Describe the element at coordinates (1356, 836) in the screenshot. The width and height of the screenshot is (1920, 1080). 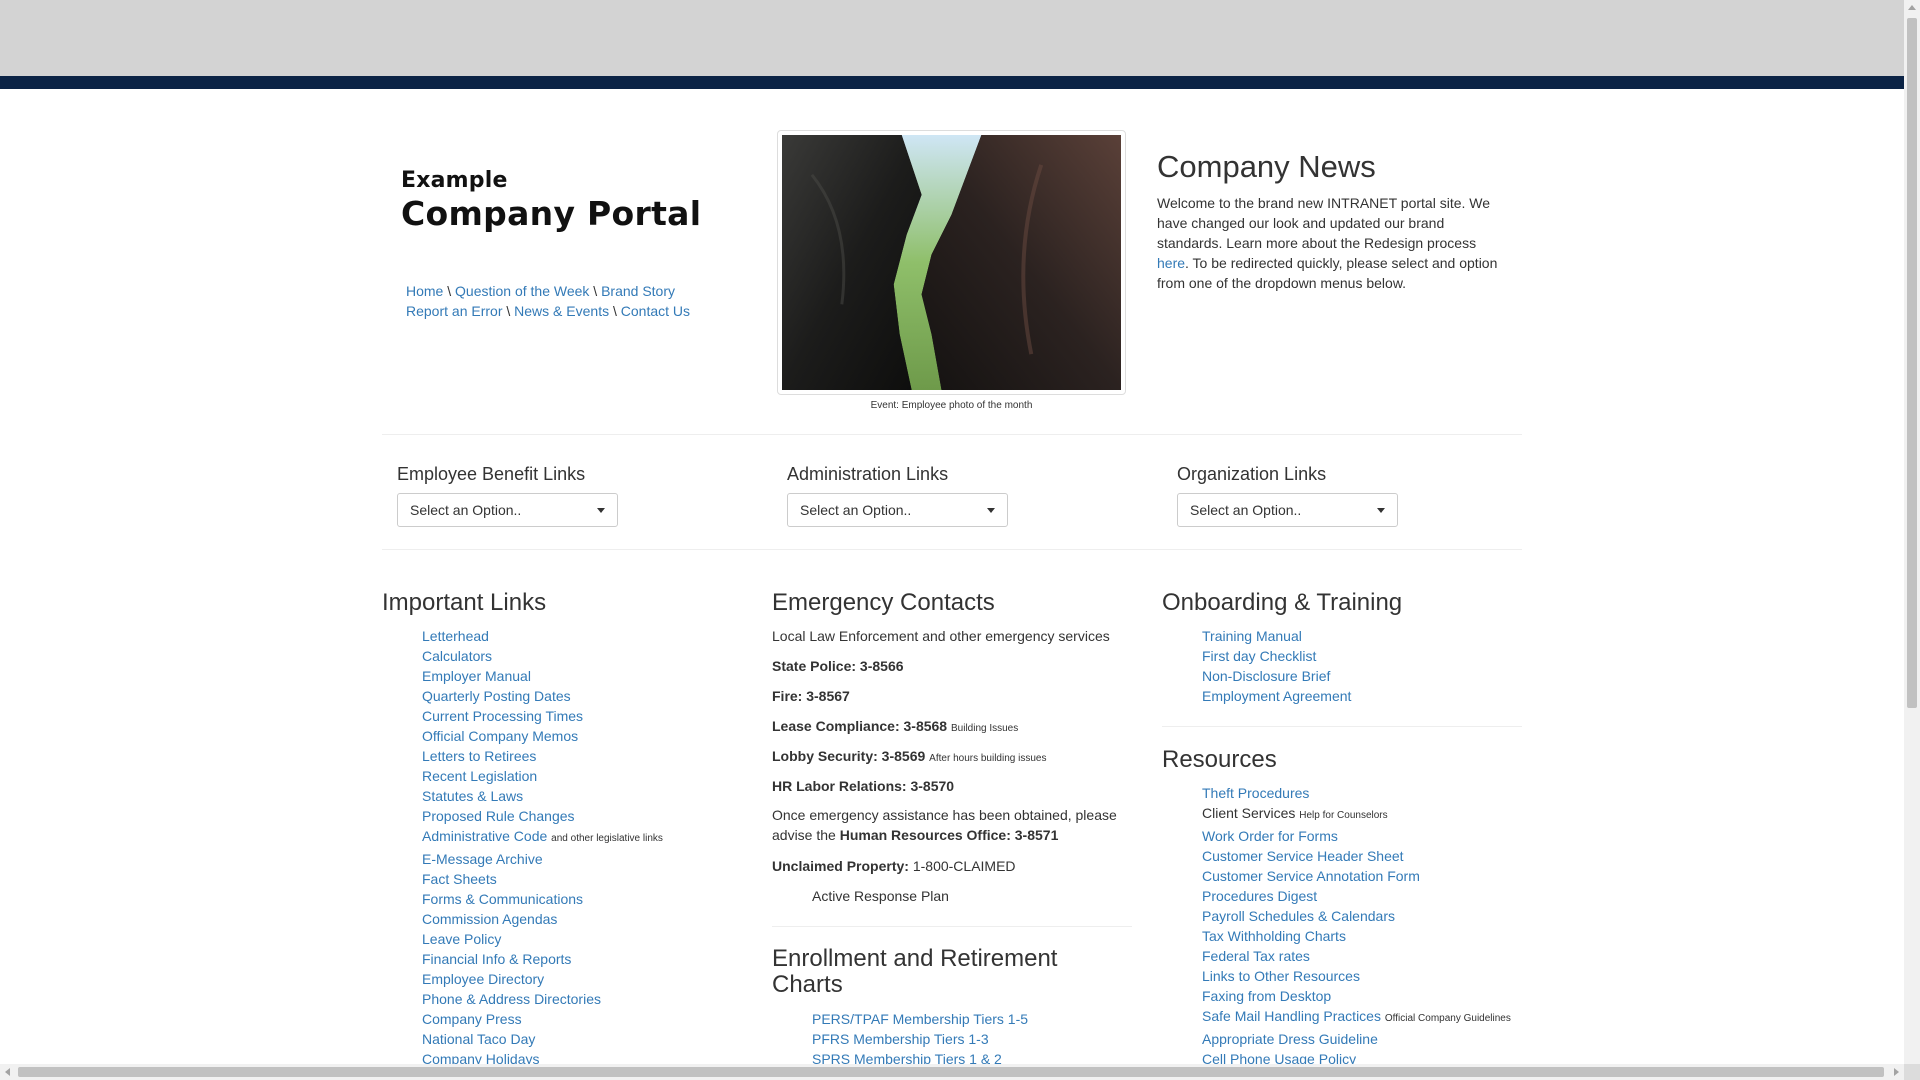
I see `list-item: Work Order for Forms` at that location.